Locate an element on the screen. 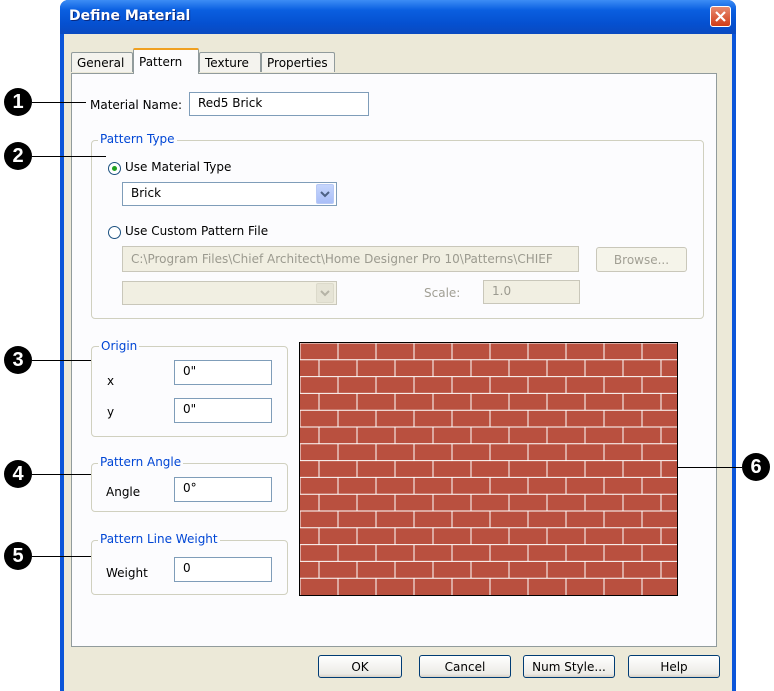 The height and width of the screenshot is (691, 774). pattern-angle-legend: Pattern Angle is located at coordinates (141, 462).